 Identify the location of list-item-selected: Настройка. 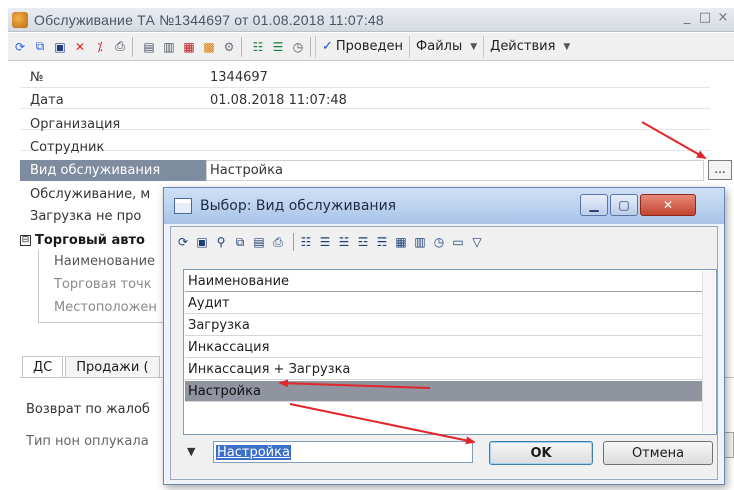
(444, 391).